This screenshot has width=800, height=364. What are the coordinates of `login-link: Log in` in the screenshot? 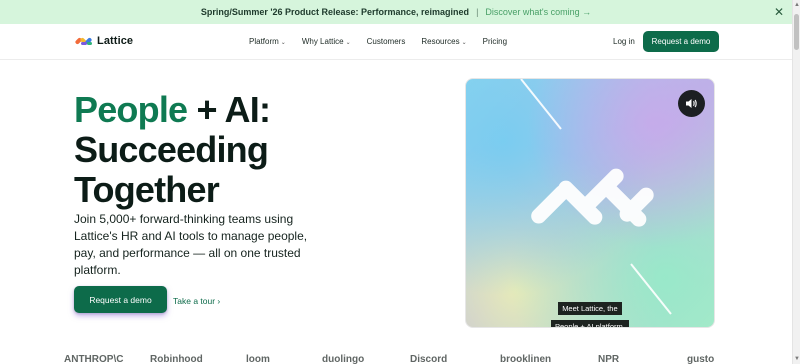 It's located at (624, 41).